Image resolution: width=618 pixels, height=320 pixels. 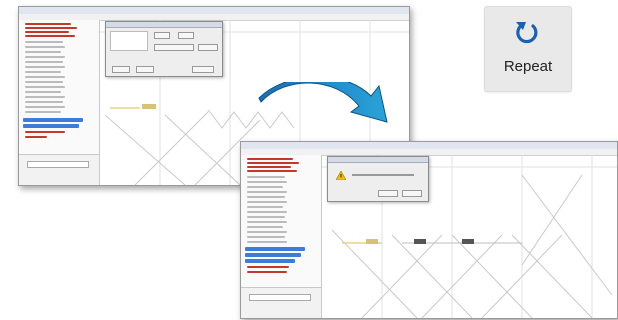 What do you see at coordinates (383, 175) in the screenshot?
I see `dialog-message` at bounding box center [383, 175].